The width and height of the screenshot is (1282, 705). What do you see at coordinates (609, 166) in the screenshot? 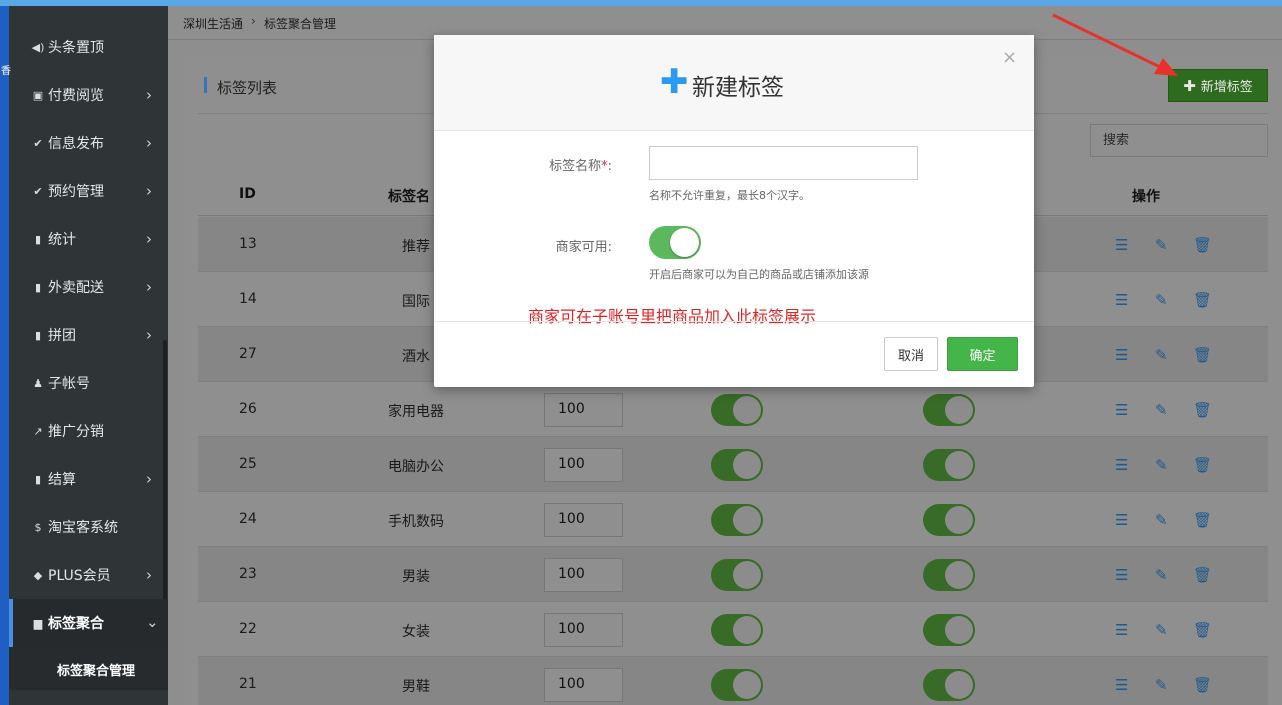
I see `tag-name-label-suffix: :` at bounding box center [609, 166].